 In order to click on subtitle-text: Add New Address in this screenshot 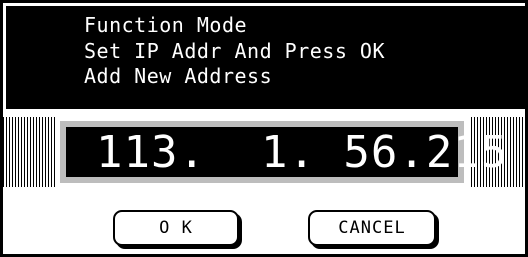, I will do `click(178, 76)`.